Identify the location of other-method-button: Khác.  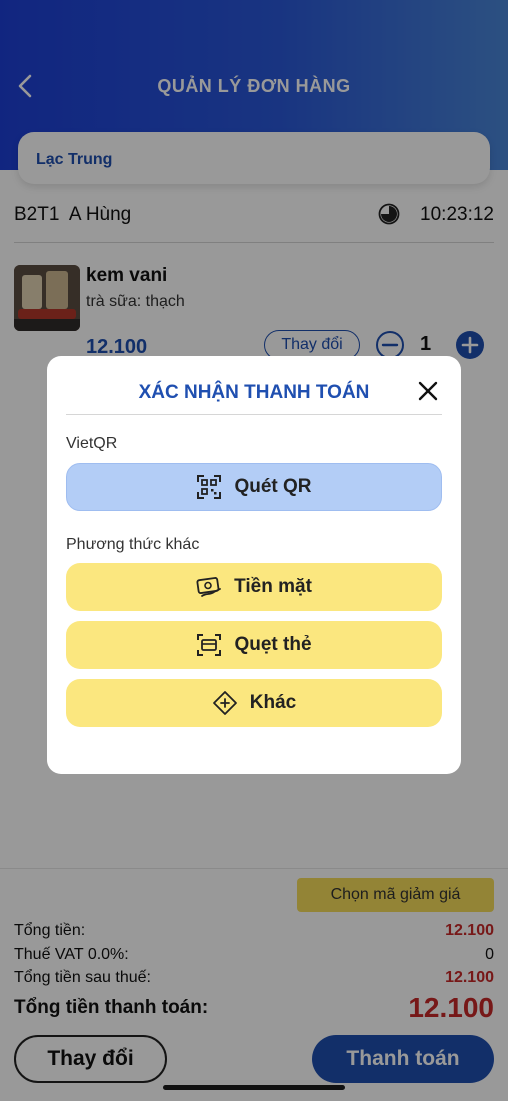
(254, 703).